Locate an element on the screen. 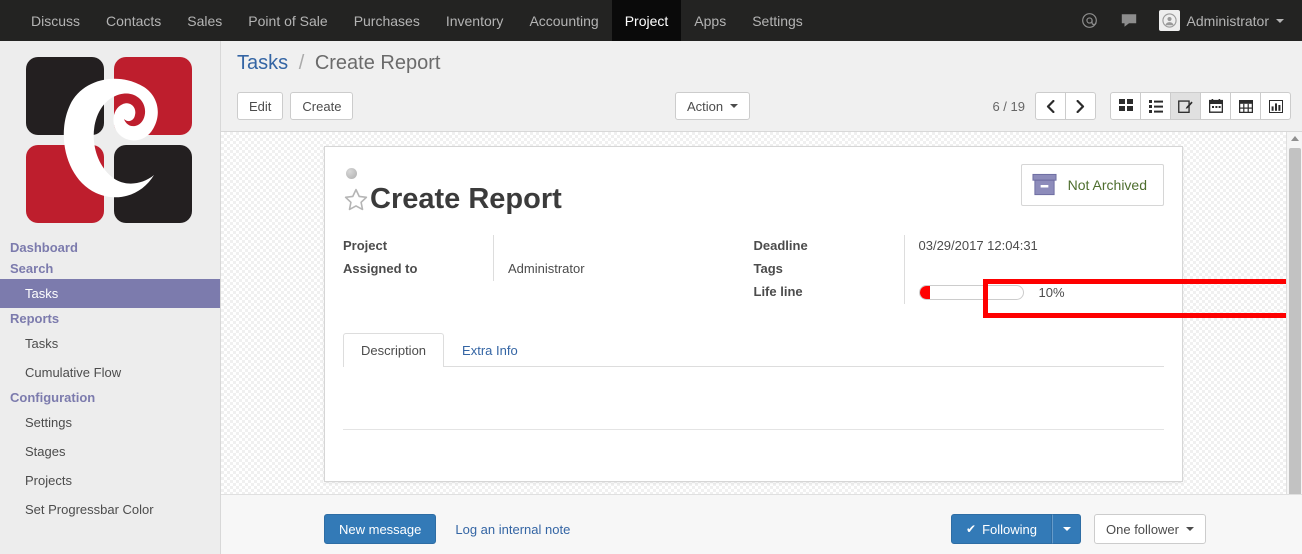  at-sign-icon is located at coordinates (1089, 20).